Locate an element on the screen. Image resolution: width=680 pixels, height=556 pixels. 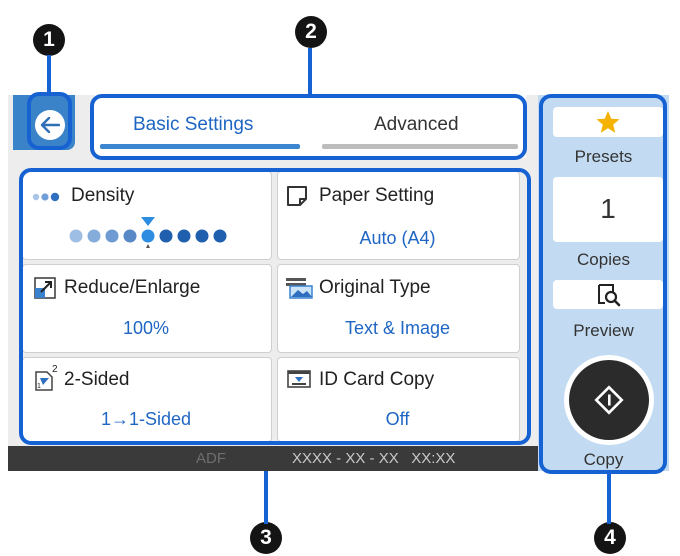
status-bar is located at coordinates (273, 458).